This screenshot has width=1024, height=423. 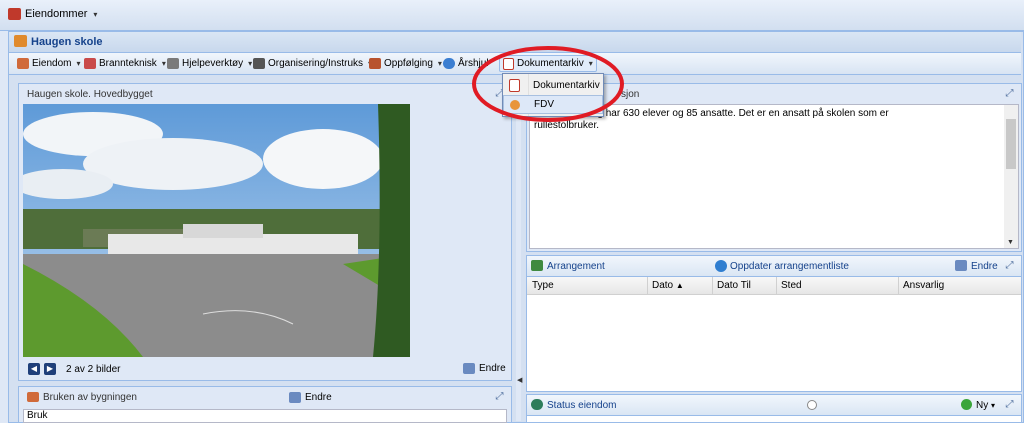 I want to click on toolbar-organisering: Organisering/Instruks▾, so click(x=312, y=63).